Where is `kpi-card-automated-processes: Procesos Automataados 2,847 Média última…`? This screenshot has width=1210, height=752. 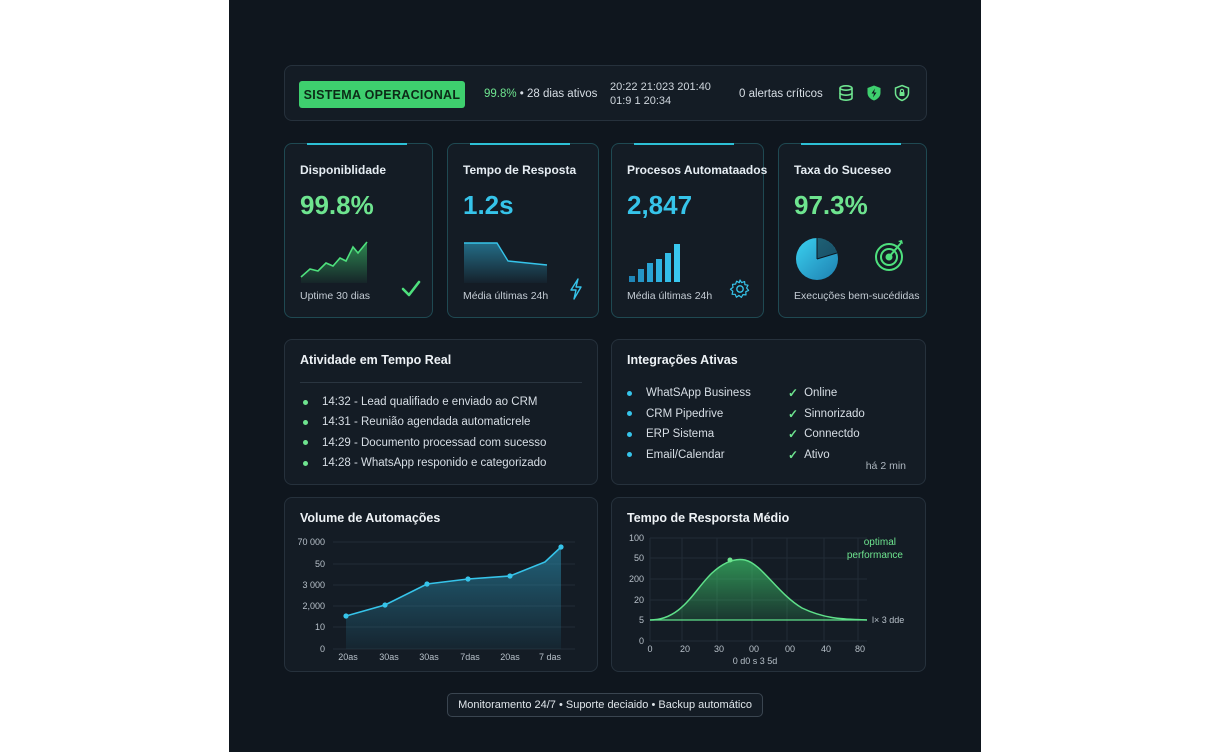
kpi-card-automated-processes: Procesos Automataados 2,847 Média última… is located at coordinates (689, 230).